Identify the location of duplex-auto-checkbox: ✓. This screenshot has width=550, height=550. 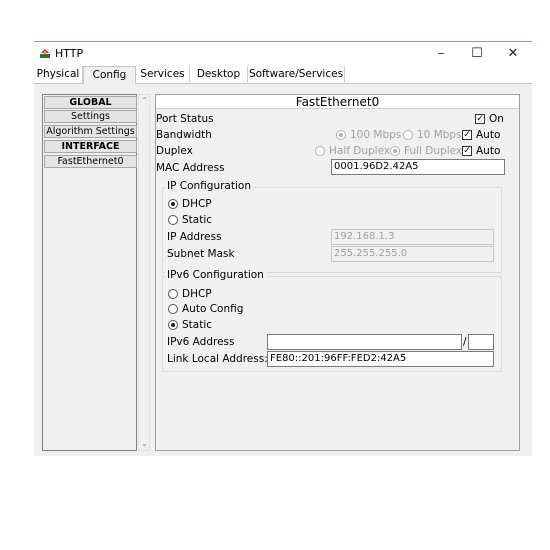
(467, 151).